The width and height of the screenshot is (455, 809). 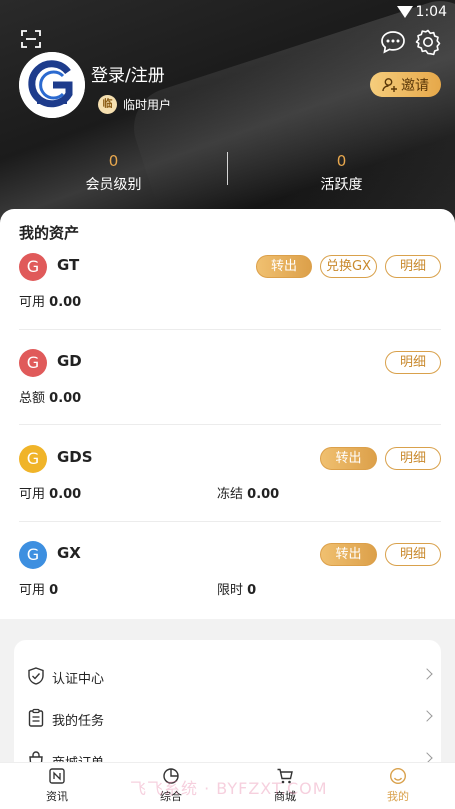 I want to click on login-register-link: 登录/注册, so click(x=128, y=73).